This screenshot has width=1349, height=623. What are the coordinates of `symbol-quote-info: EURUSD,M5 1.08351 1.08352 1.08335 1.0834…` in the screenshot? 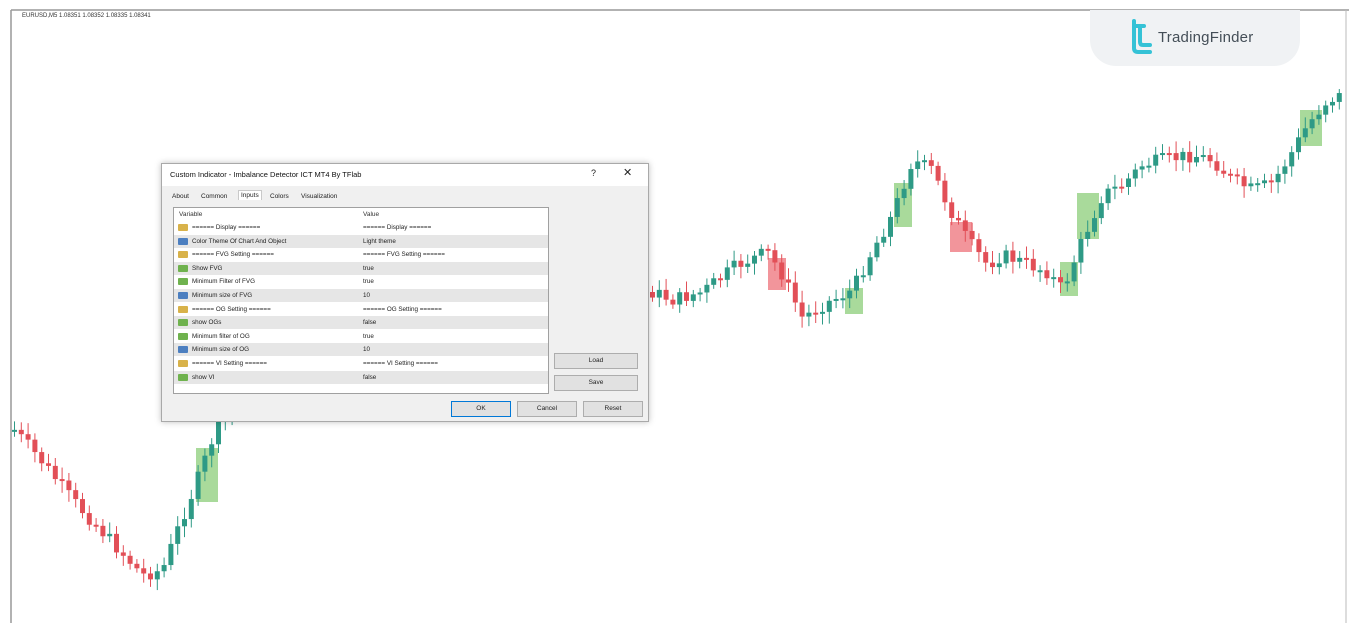 It's located at (86, 16).